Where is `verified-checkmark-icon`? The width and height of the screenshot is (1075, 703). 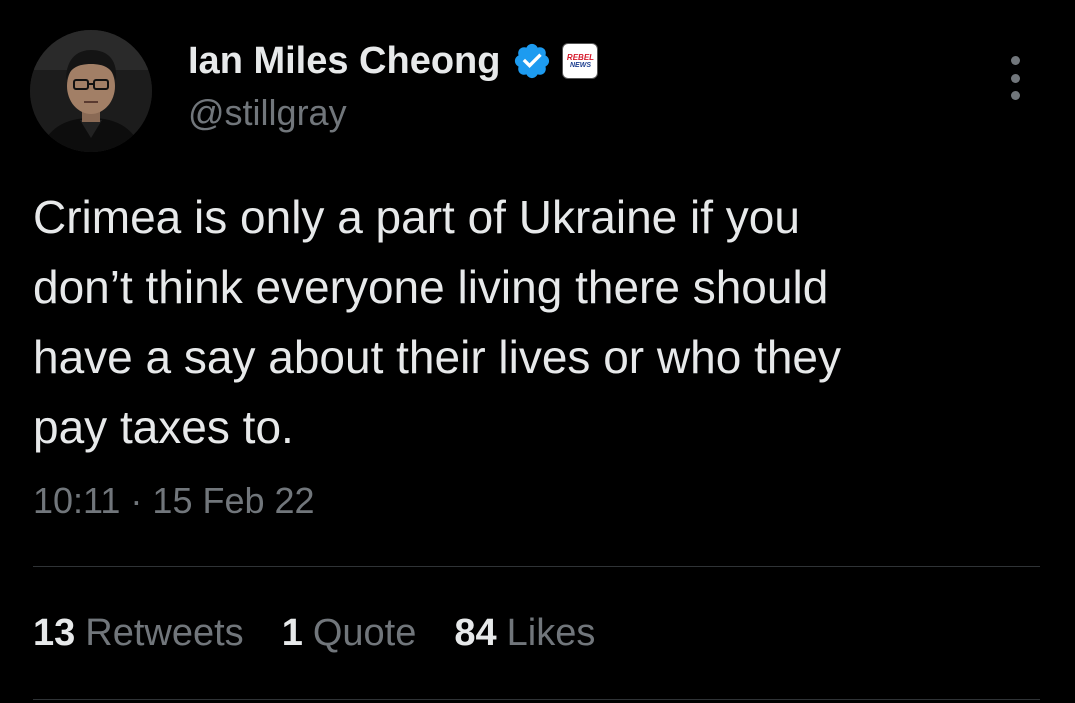 verified-checkmark-icon is located at coordinates (532, 61).